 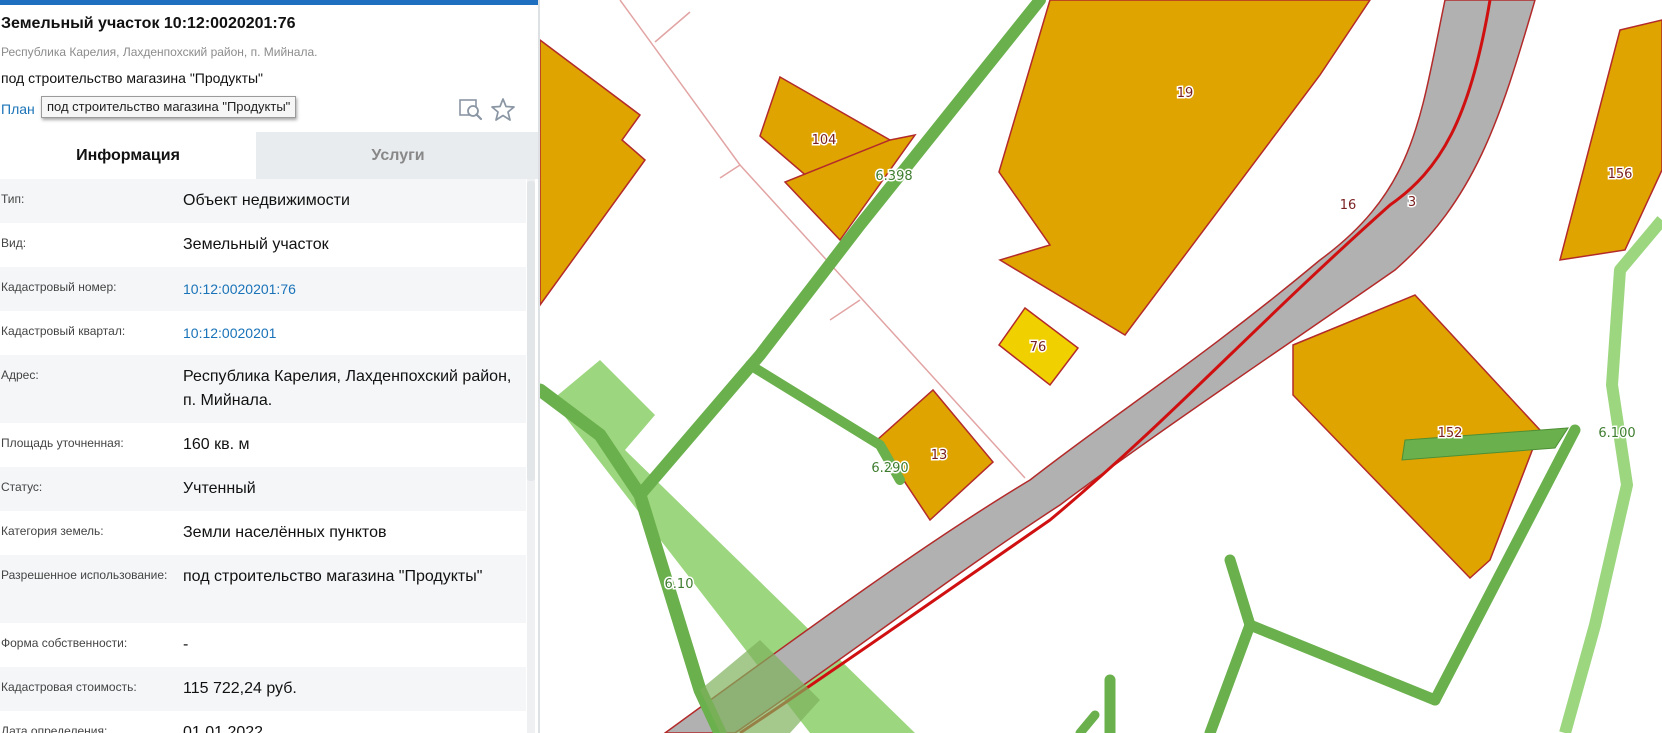 I want to click on tab-information: Информация, so click(x=128, y=155).